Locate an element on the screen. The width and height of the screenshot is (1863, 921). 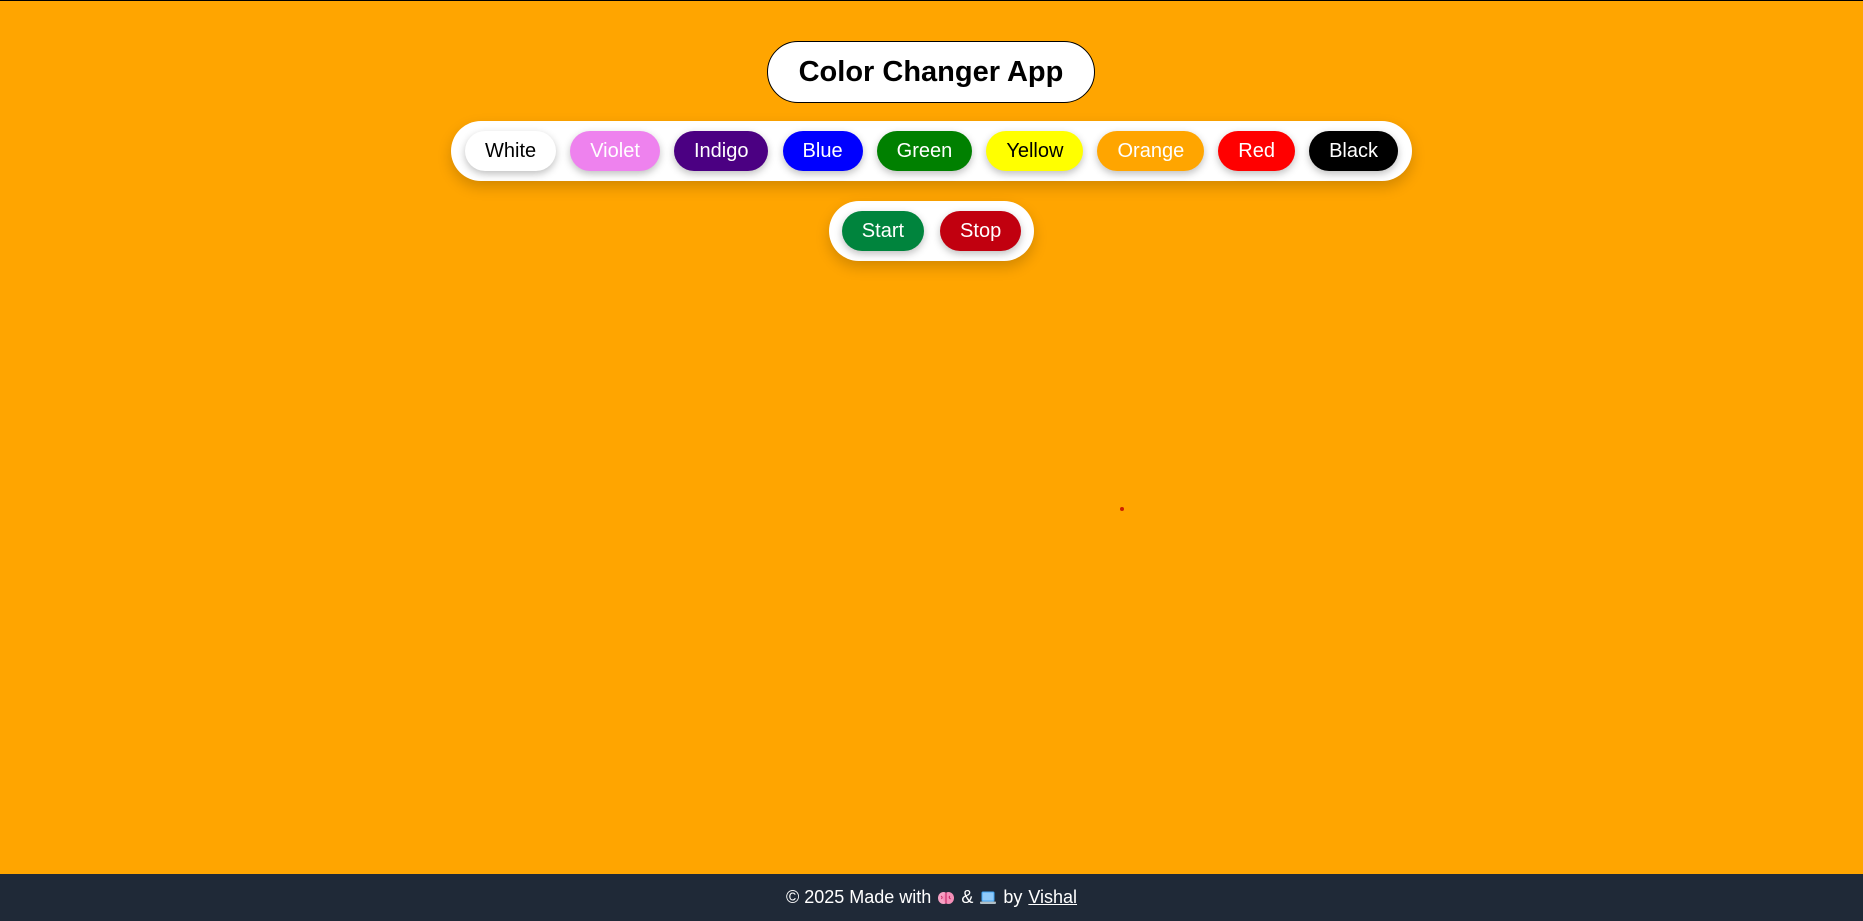
green-button: Green is located at coordinates (924, 151).